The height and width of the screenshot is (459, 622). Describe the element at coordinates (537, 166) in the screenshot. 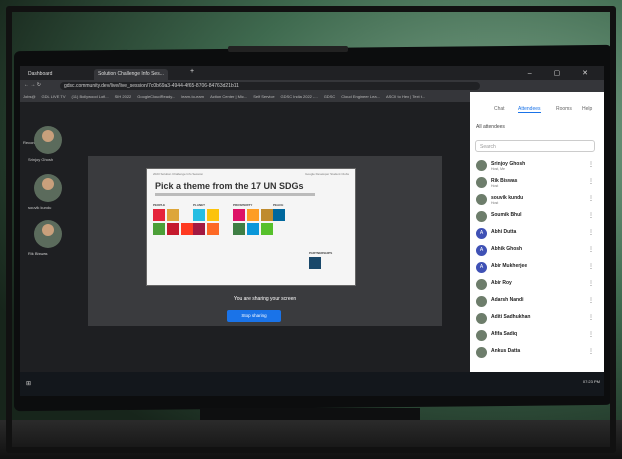

I see `attendee-row: Srinjoy Ghosh Host, Me ⋮` at that location.